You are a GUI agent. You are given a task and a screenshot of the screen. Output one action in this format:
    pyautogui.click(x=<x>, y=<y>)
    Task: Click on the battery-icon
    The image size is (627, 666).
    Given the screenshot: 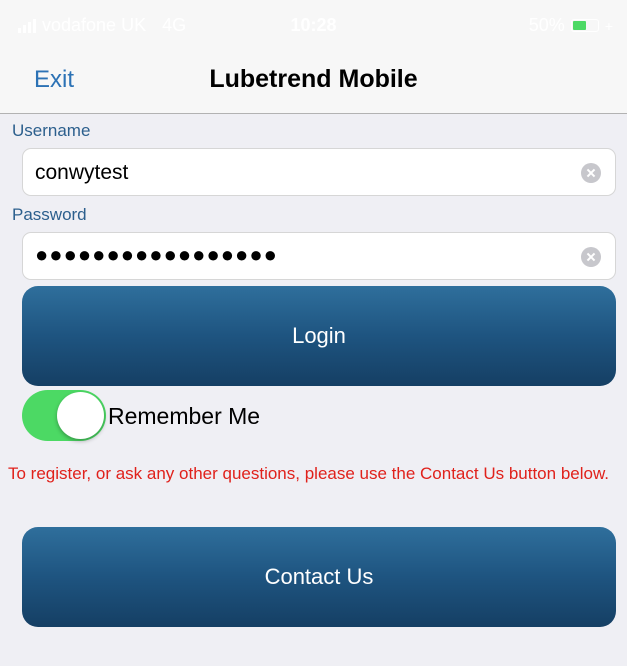 What is the action you would take?
    pyautogui.click(x=584, y=25)
    